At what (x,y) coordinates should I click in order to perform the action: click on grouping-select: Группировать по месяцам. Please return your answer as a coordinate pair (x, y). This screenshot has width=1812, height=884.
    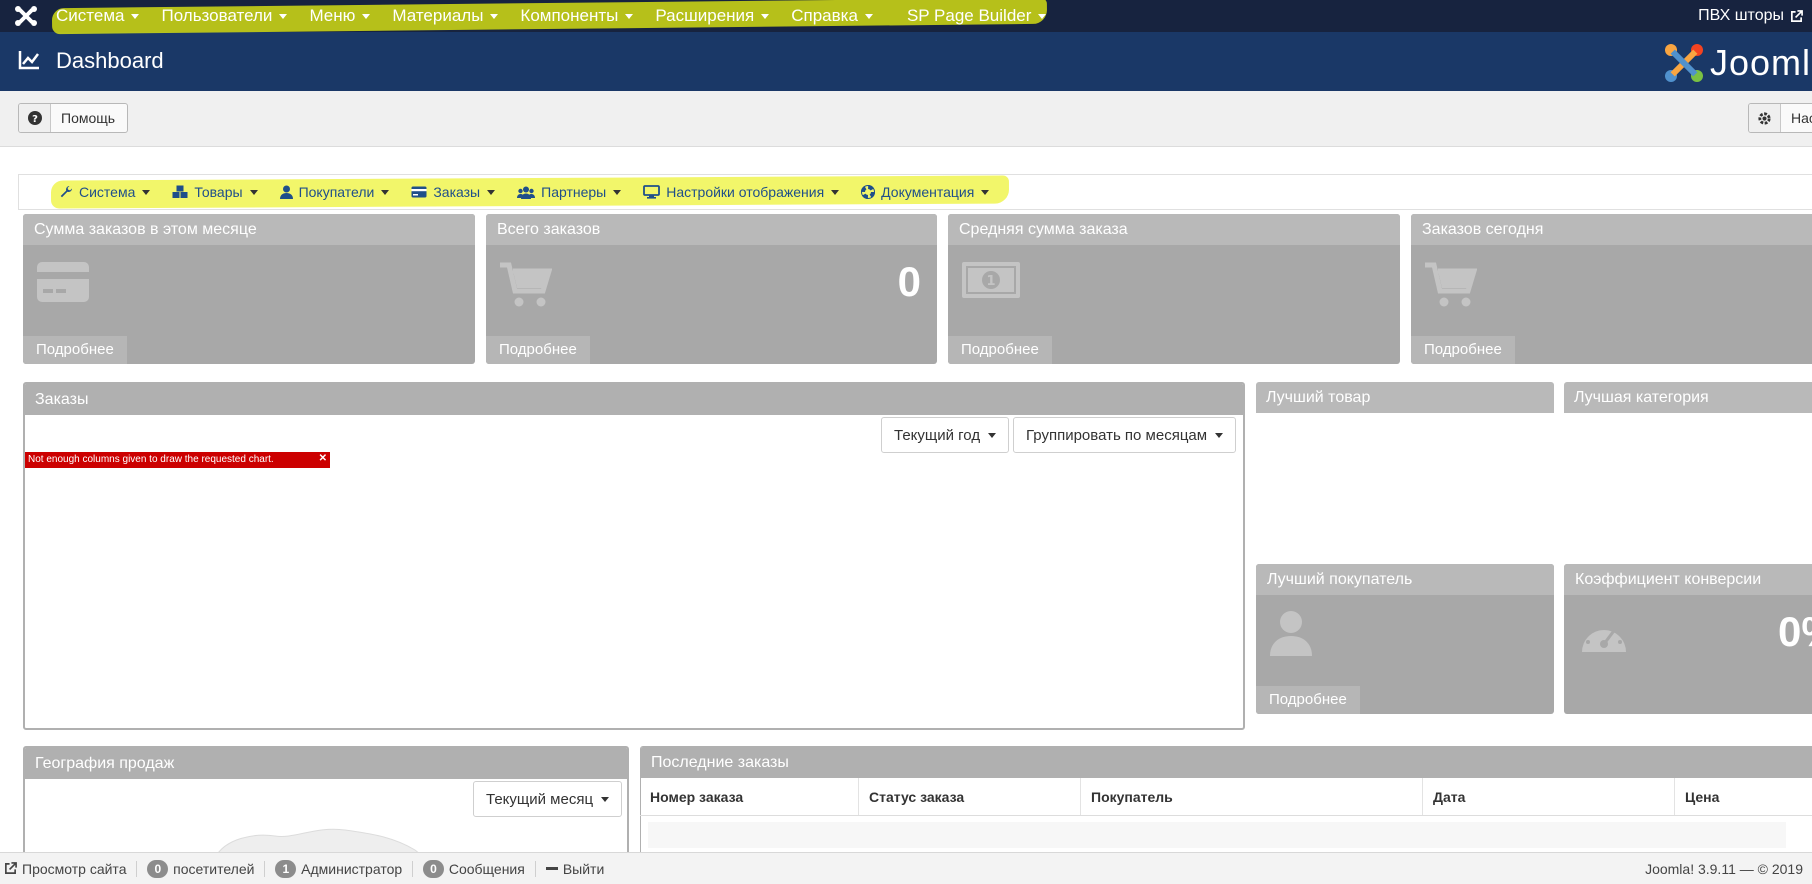
    Looking at the image, I should click on (1125, 435).